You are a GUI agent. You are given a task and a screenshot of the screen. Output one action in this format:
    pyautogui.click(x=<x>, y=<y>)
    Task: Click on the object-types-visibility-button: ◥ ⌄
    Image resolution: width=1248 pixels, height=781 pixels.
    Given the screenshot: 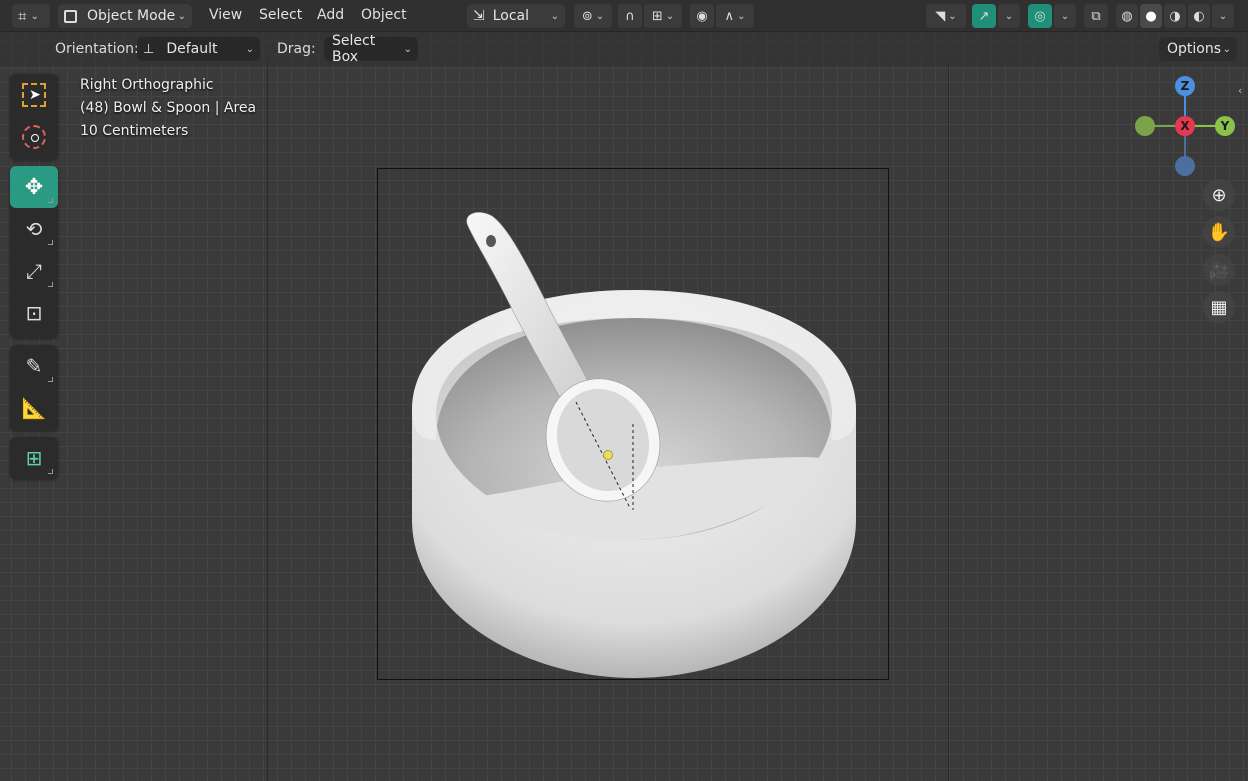 What is the action you would take?
    pyautogui.click(x=946, y=16)
    